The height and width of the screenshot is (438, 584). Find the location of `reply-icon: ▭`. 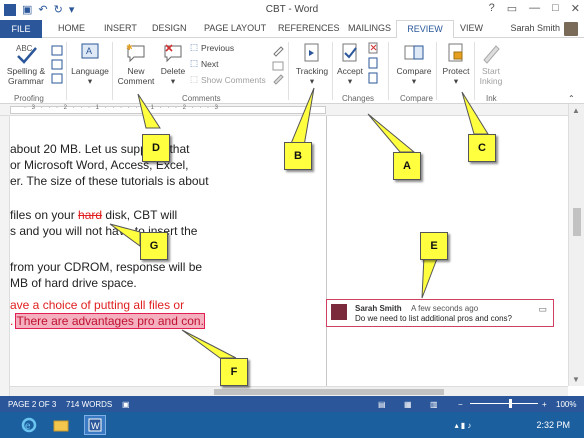

reply-icon: ▭ is located at coordinates (542, 309).